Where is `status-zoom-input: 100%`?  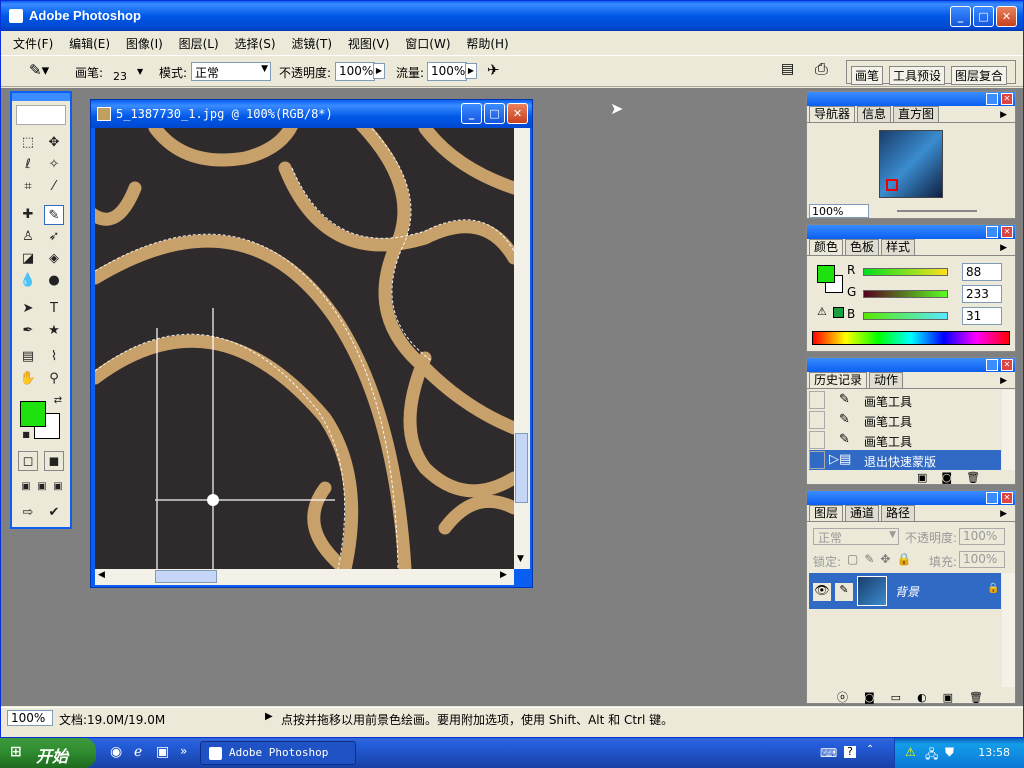 status-zoom-input: 100% is located at coordinates (30, 718).